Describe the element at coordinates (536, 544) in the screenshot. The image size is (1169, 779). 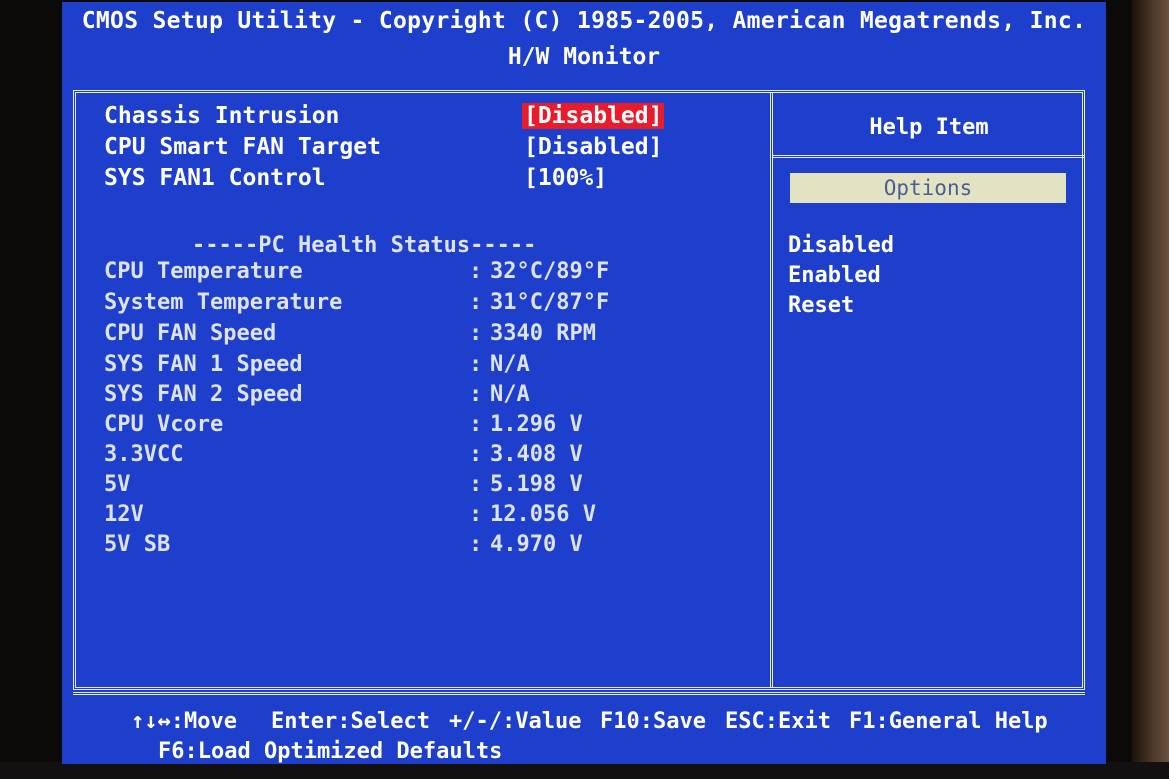
I see `health-value: 4.970 V` at that location.